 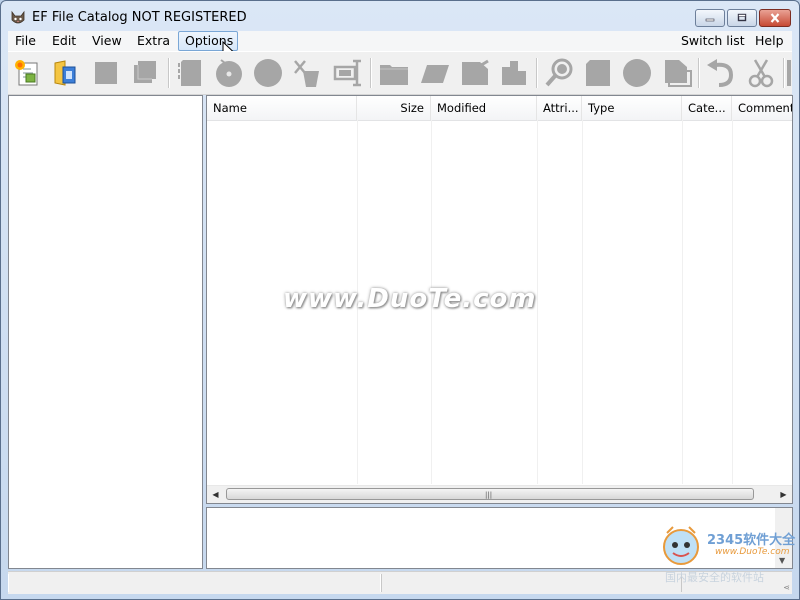 I want to click on column-header-size: Size, so click(x=394, y=108).